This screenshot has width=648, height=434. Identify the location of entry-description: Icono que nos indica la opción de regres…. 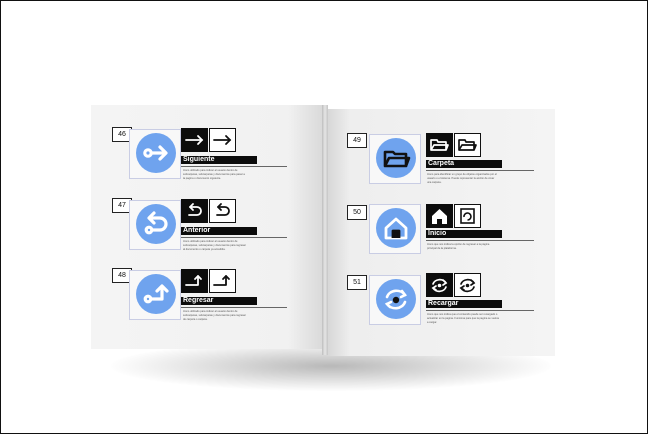
(458, 246).